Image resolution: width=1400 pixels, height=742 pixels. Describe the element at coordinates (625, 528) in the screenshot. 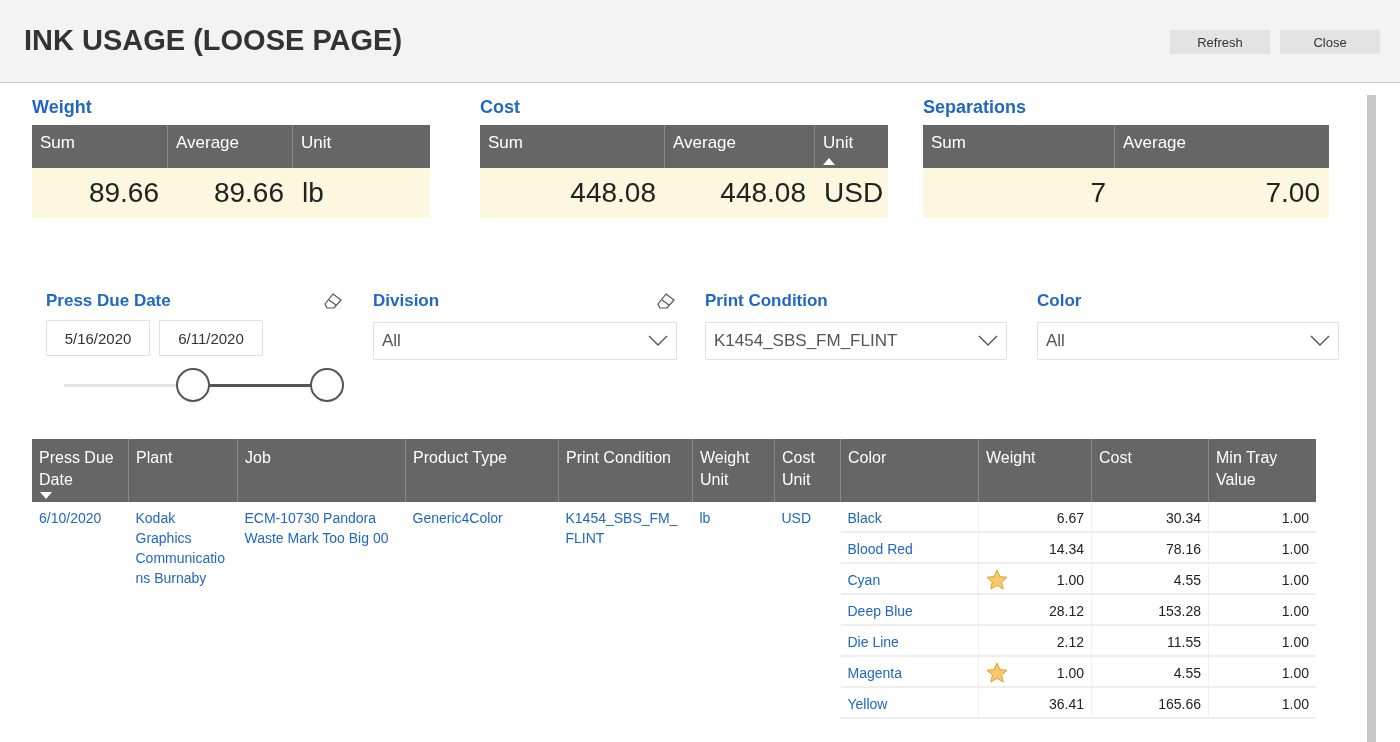

I see `print-condition-link: K1454_SBS_FM_FLINT` at that location.